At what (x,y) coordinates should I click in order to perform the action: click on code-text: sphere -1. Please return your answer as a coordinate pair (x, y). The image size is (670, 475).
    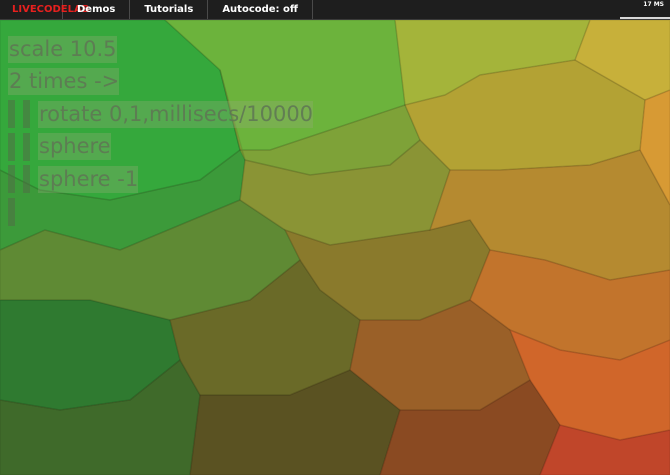
    Looking at the image, I should click on (88, 179).